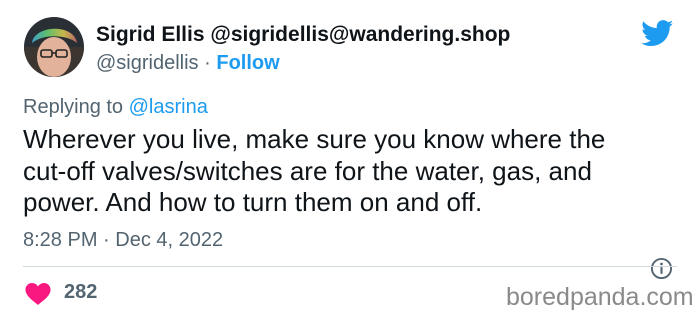 Image resolution: width=700 pixels, height=319 pixels. I want to click on reply-prefix: Replying to, so click(73, 107).